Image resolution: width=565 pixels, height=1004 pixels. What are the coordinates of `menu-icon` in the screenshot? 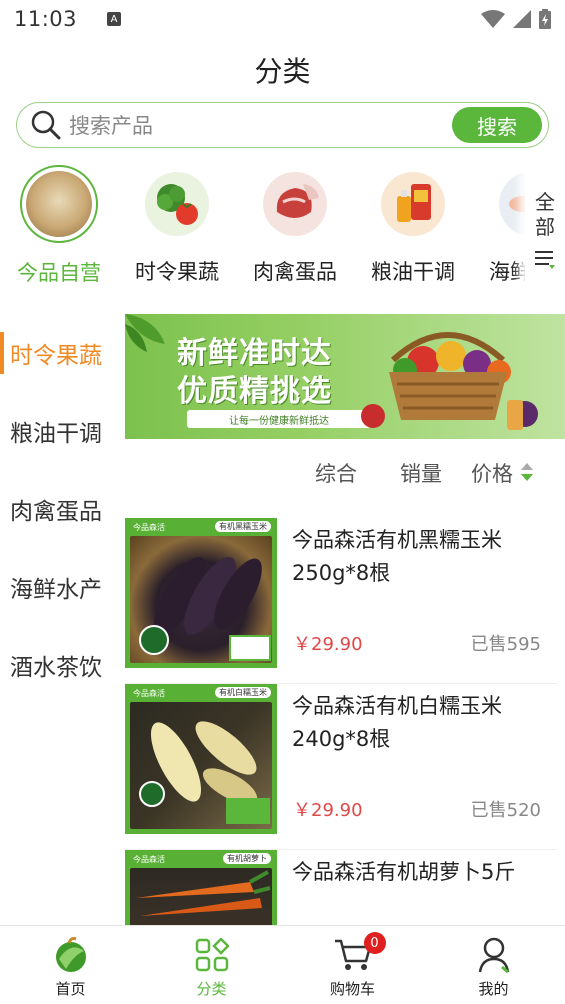 It's located at (545, 260).